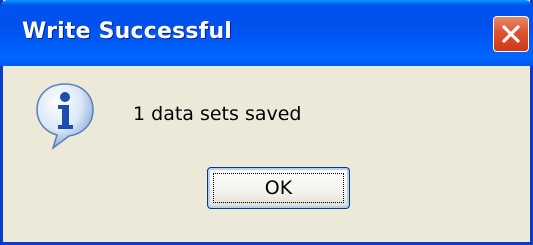 This screenshot has width=533, height=245. I want to click on close-button, so click(511, 34).